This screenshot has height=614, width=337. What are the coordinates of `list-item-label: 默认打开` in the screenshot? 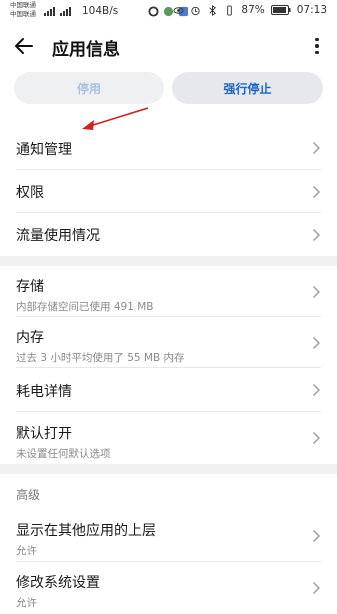 It's located at (44, 434).